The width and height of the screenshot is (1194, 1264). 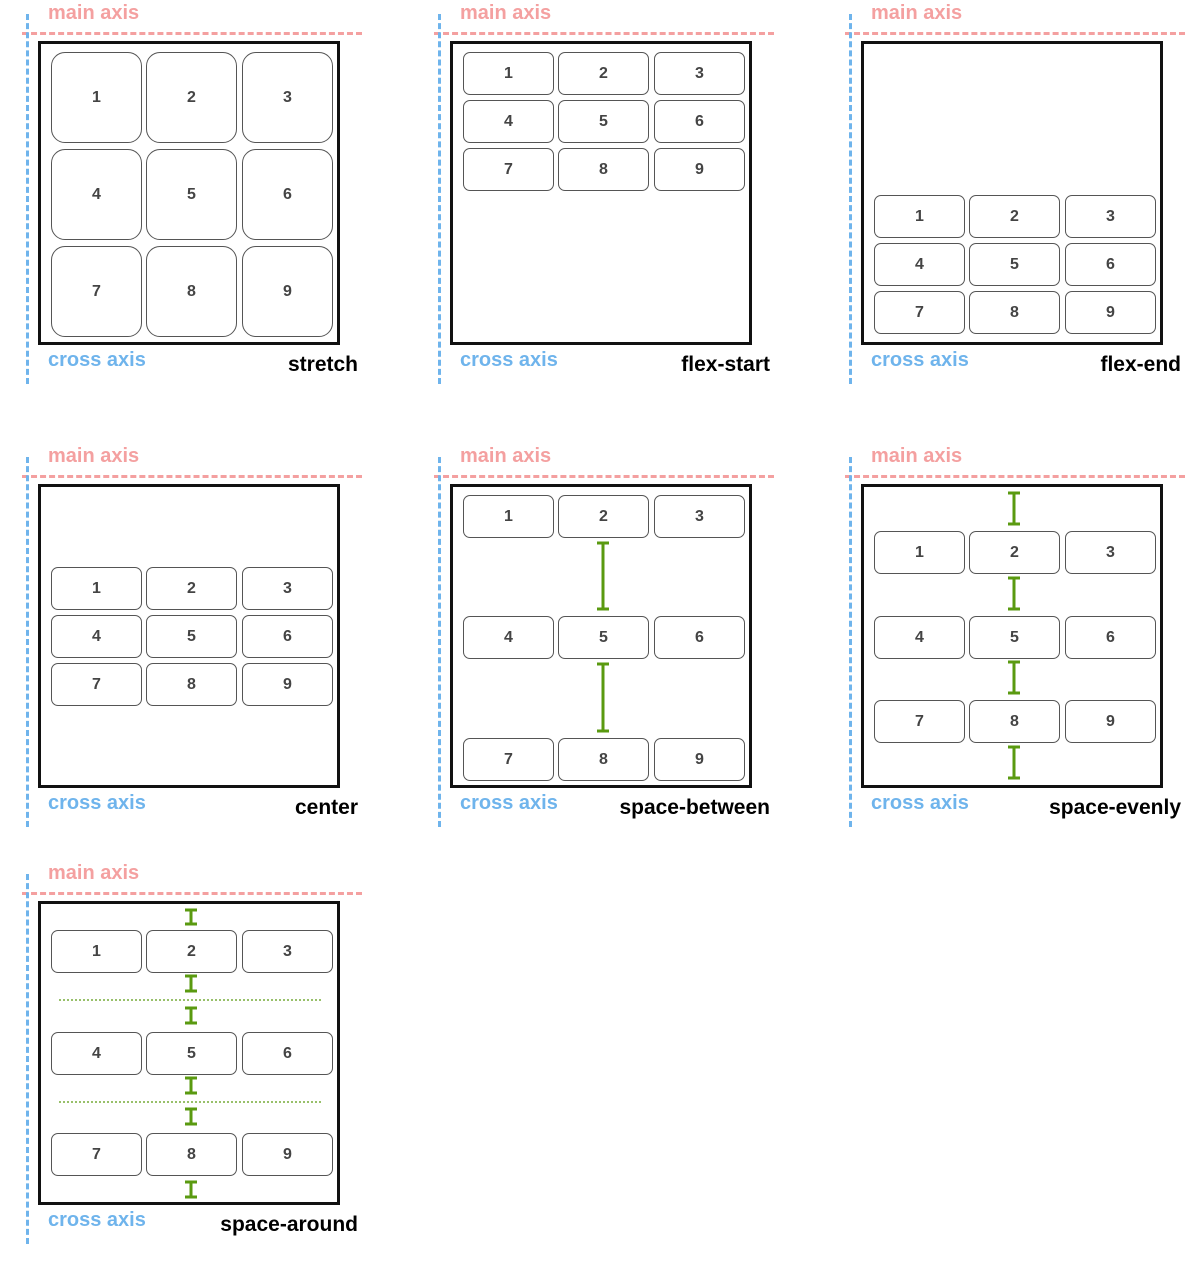 What do you see at coordinates (322, 364) in the screenshot?
I see `align-content-mode-label: stretch` at bounding box center [322, 364].